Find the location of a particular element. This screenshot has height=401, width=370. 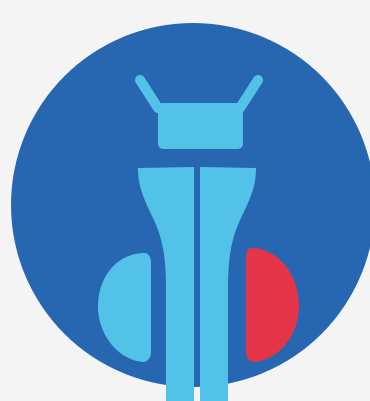

robot-head is located at coordinates (200, 126).